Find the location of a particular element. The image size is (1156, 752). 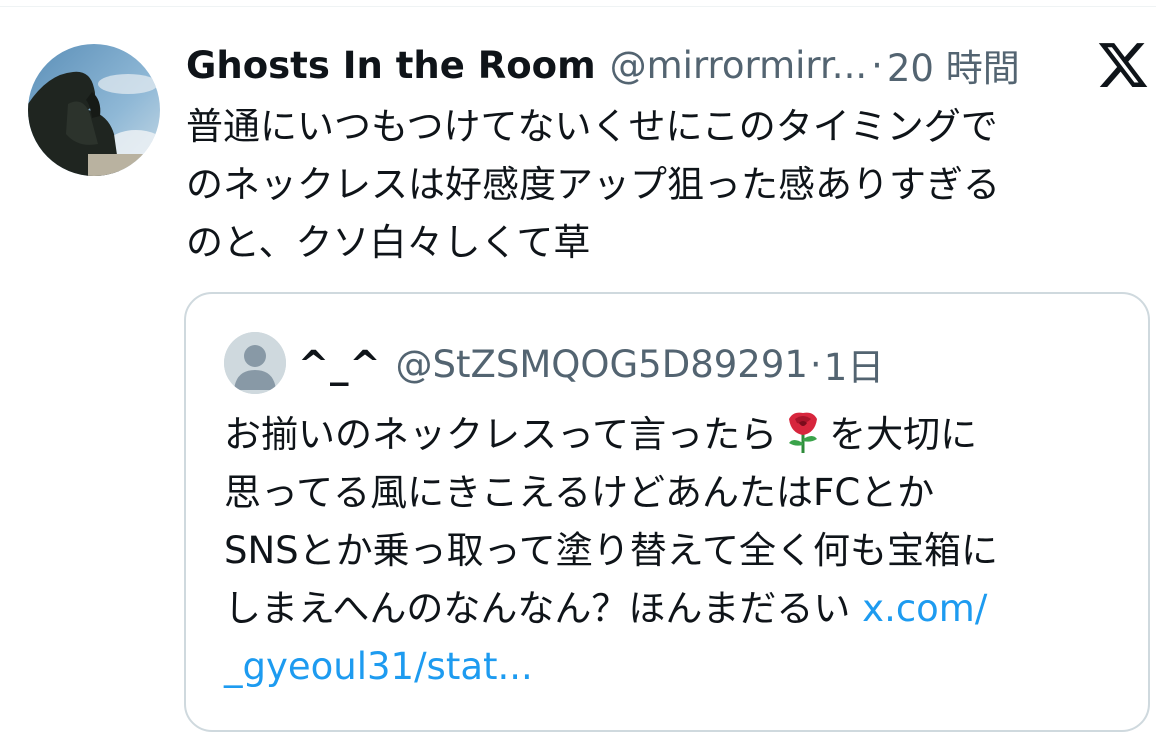

quoted-author-handle: @StZSMQOG5D89291 is located at coordinates (602, 364).